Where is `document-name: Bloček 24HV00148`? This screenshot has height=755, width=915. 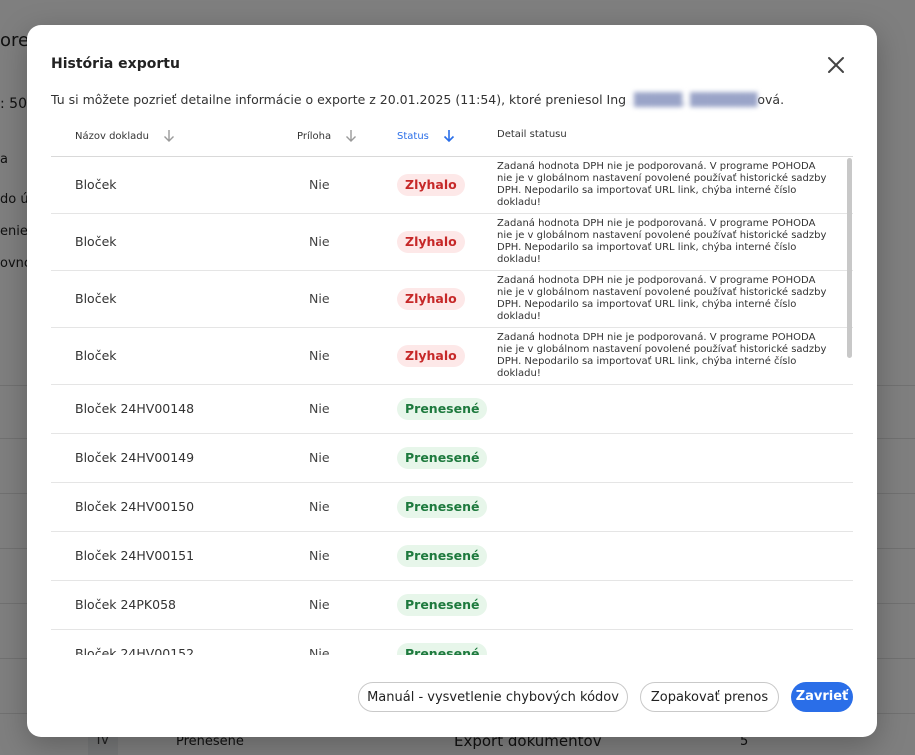 document-name: Bloček 24HV00148 is located at coordinates (135, 408).